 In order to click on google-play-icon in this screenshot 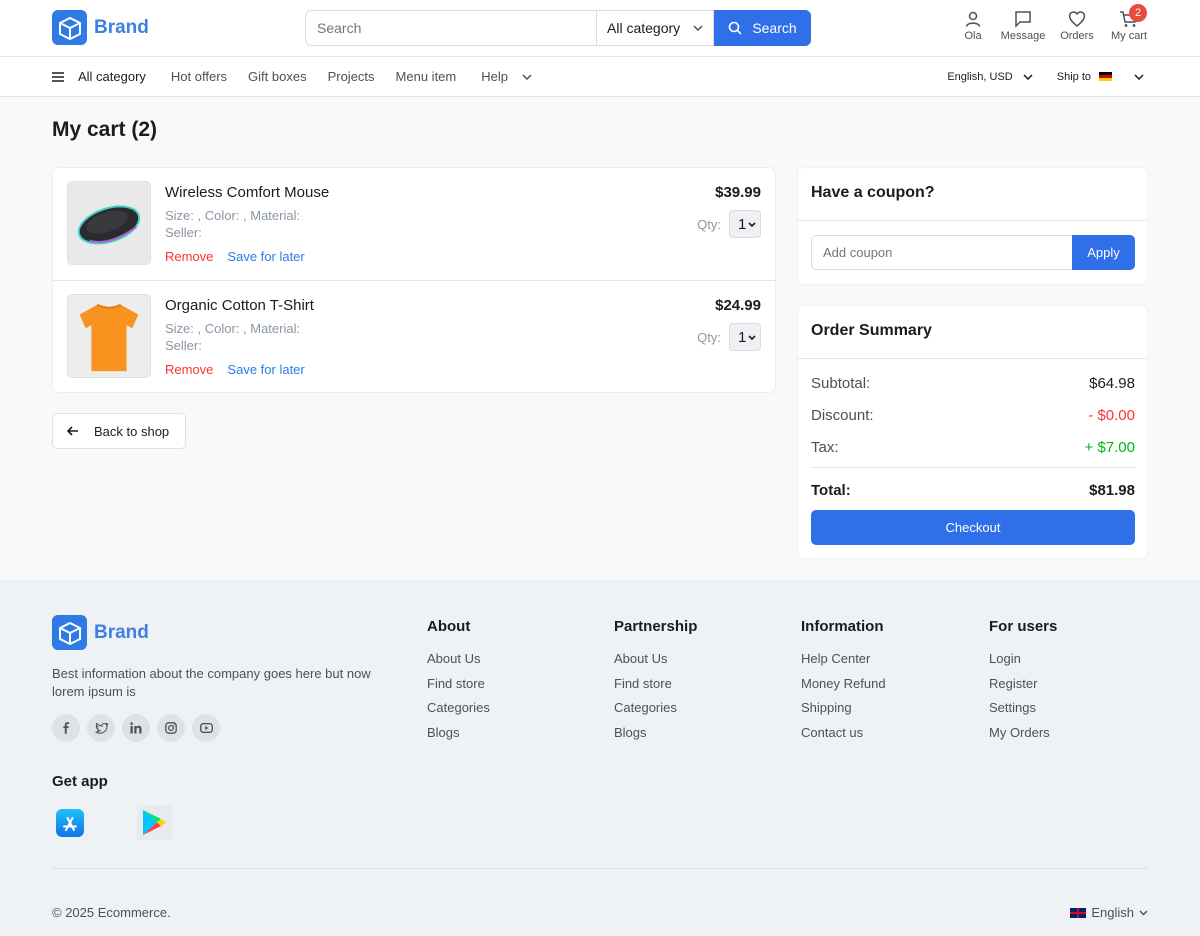, I will do `click(154, 822)`.